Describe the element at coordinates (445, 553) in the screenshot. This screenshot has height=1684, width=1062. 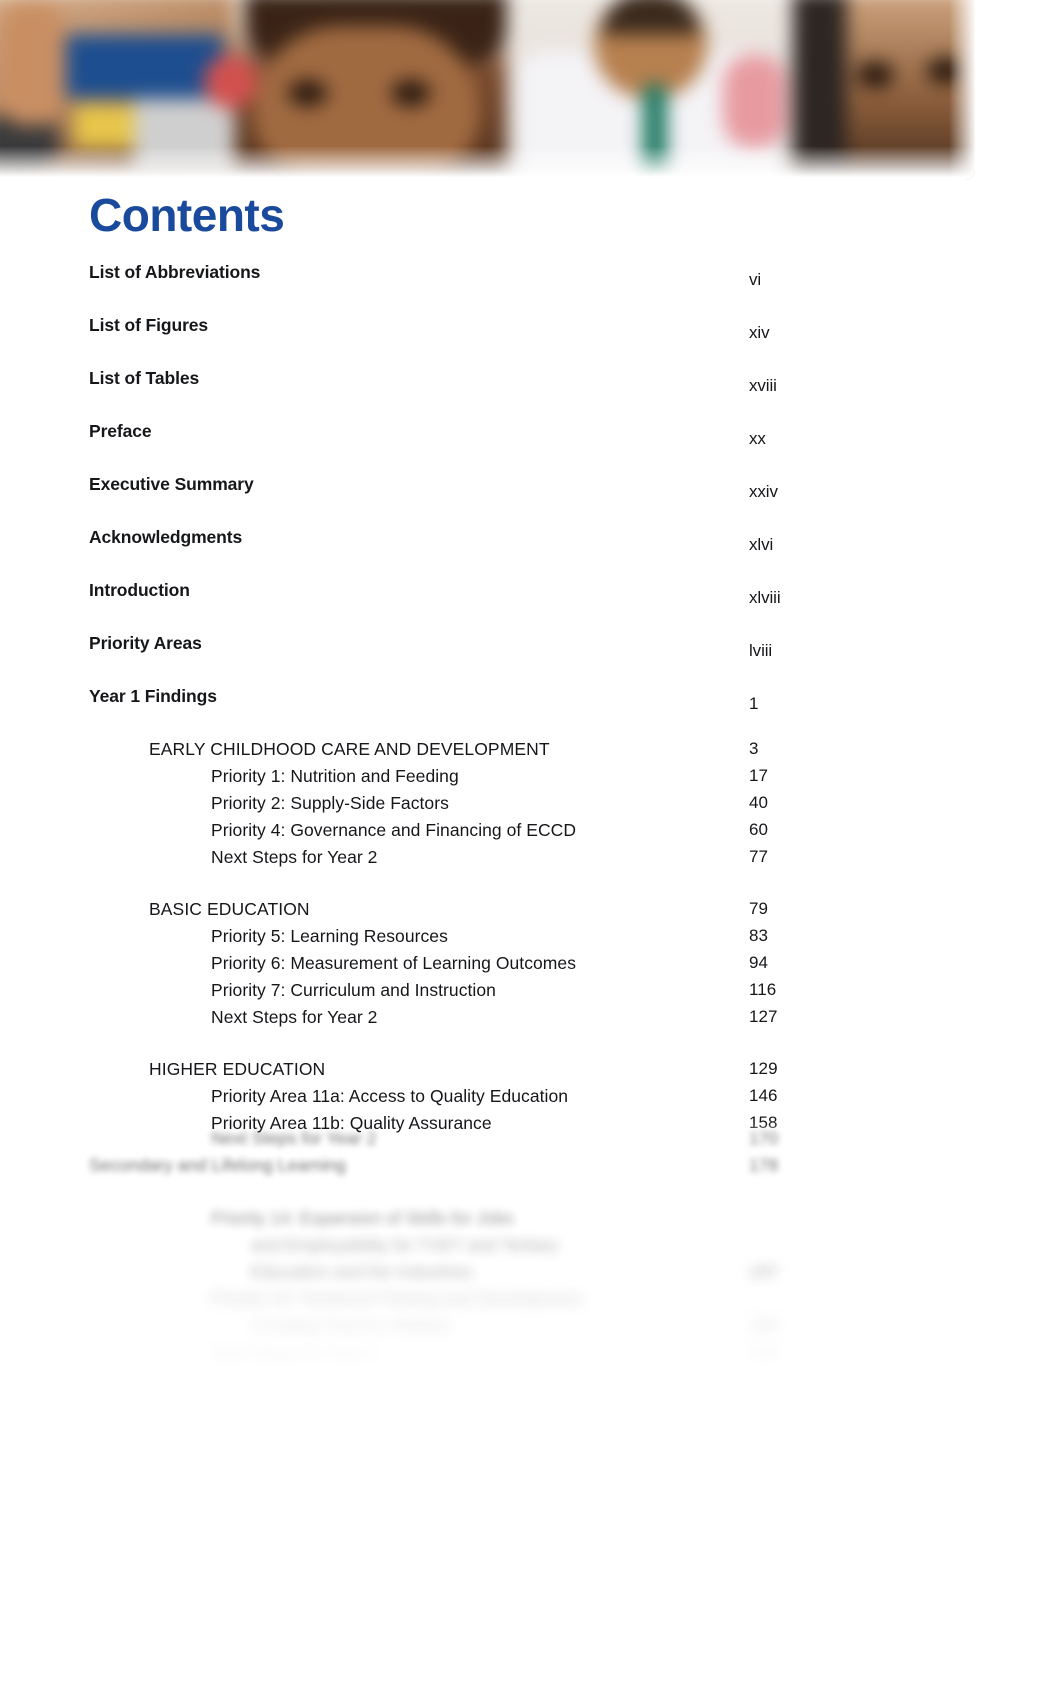
I see `toc-entry-acknowledgments: Acknowledgments xlvi` at that location.